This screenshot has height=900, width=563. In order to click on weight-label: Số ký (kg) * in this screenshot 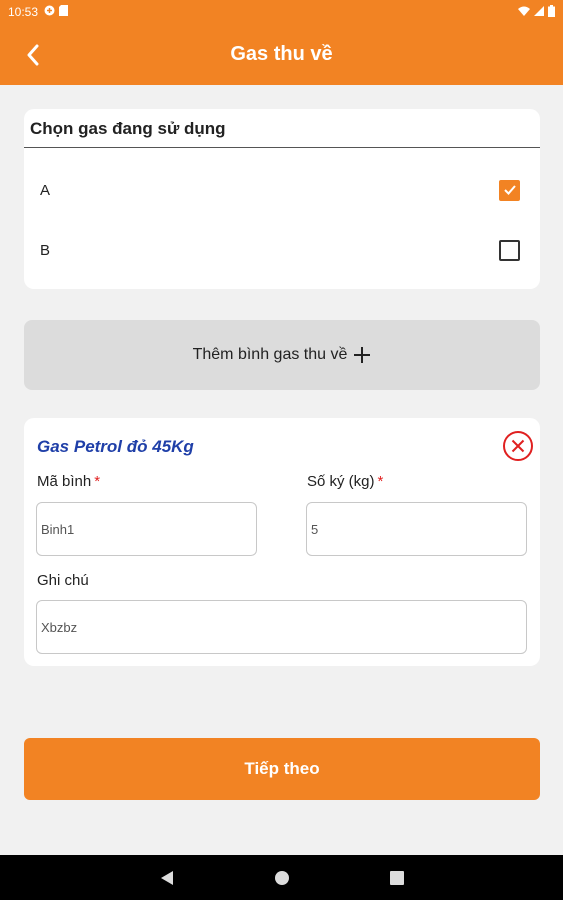, I will do `click(345, 481)`.